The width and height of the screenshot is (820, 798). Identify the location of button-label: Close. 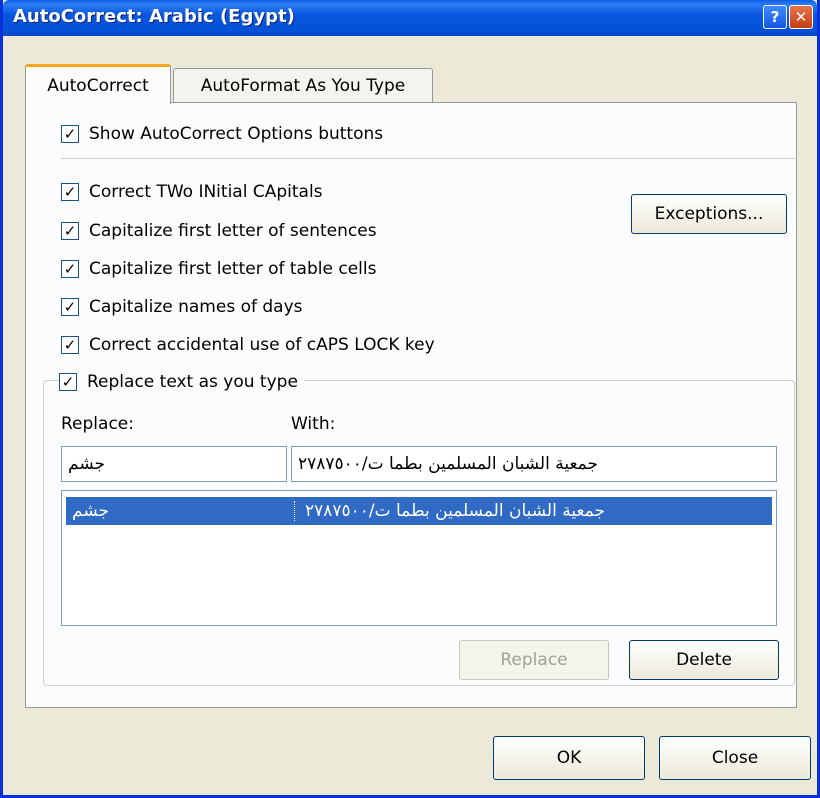
(735, 758).